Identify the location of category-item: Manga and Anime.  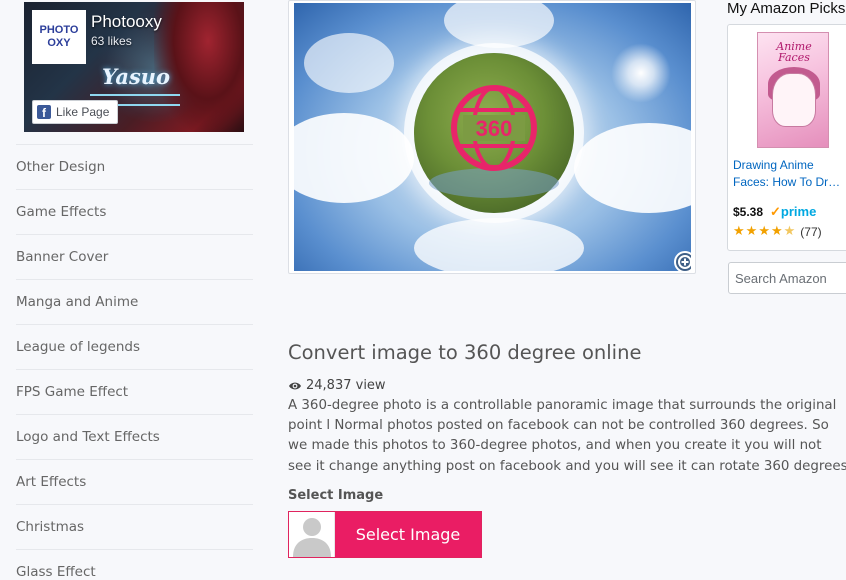
(134, 301).